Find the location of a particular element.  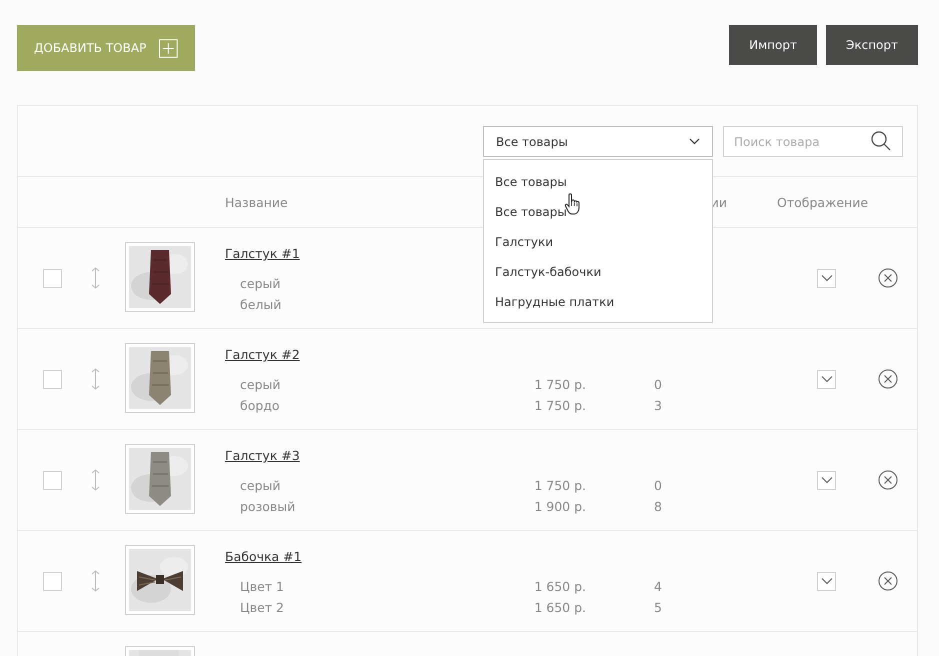

hand-cursor-icon is located at coordinates (573, 204).